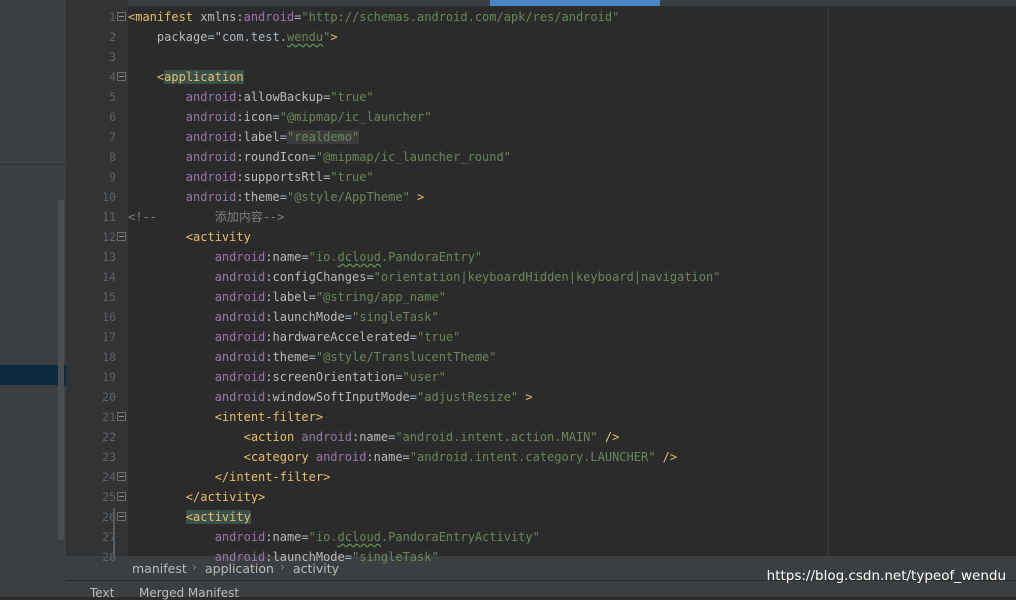  Describe the element at coordinates (348, 197) in the screenshot. I see `code-token: "@style/AppTheme"` at that location.